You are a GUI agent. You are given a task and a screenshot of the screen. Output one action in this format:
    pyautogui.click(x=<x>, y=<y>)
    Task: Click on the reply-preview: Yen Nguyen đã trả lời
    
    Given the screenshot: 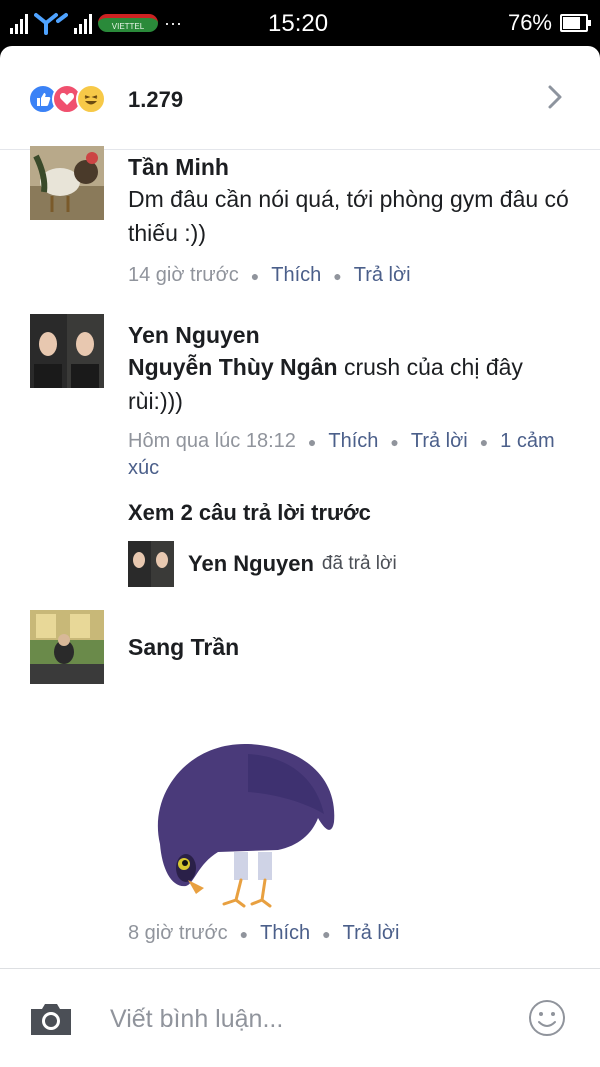 What is the action you would take?
    pyautogui.click(x=262, y=564)
    